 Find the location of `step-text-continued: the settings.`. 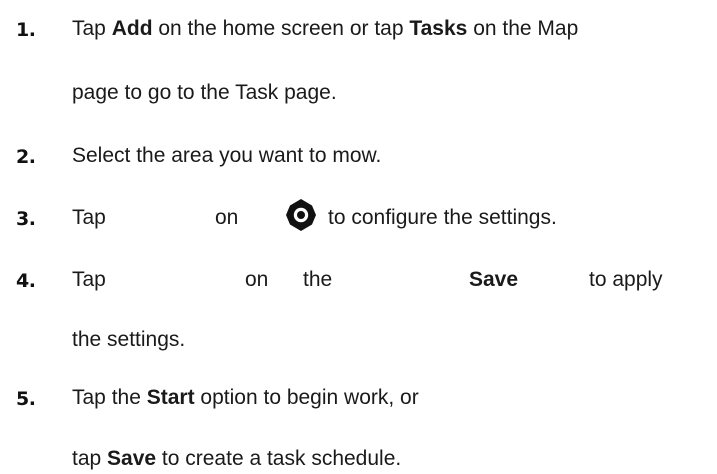

step-text-continued: the settings. is located at coordinates (129, 339).